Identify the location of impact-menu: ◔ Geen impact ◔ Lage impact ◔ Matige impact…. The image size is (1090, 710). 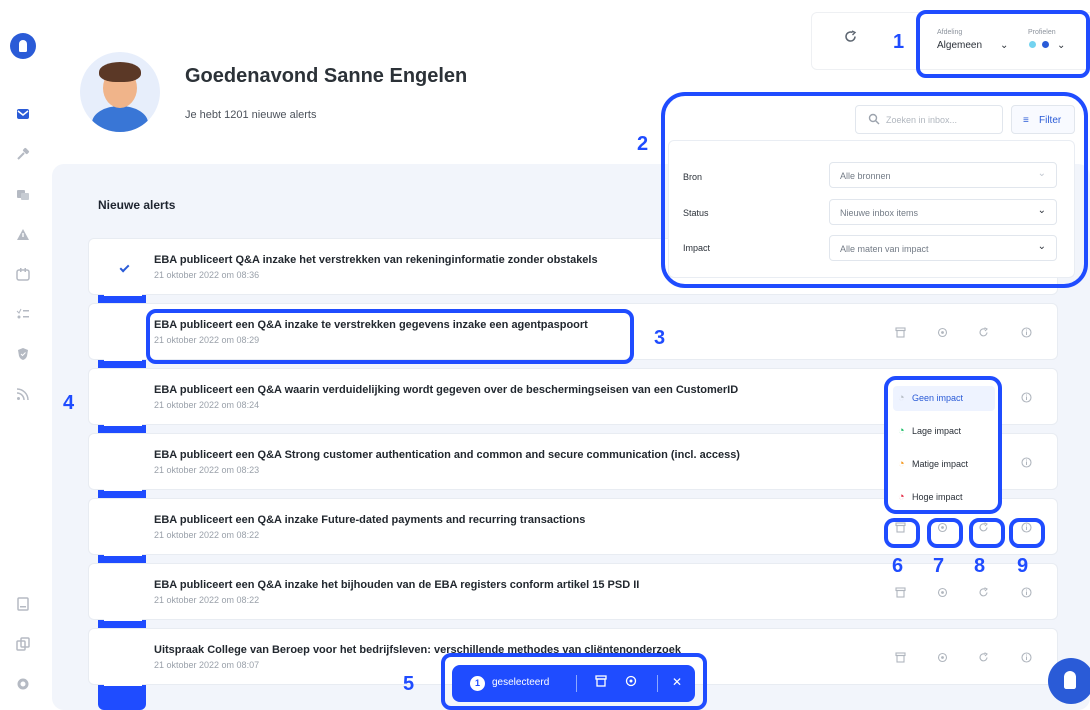
(943, 445).